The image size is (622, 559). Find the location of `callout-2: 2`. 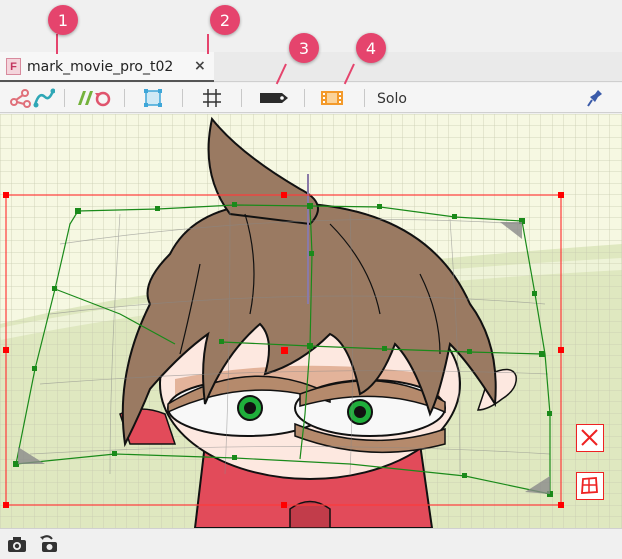

callout-2: 2 is located at coordinates (225, 20).